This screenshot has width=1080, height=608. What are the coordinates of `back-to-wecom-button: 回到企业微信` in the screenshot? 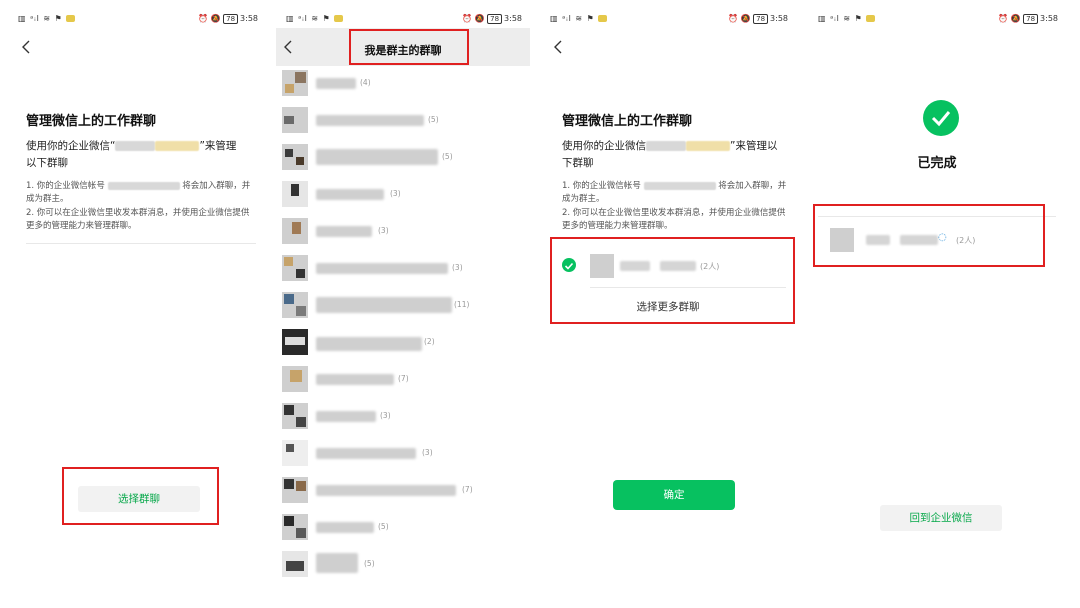 It's located at (941, 518).